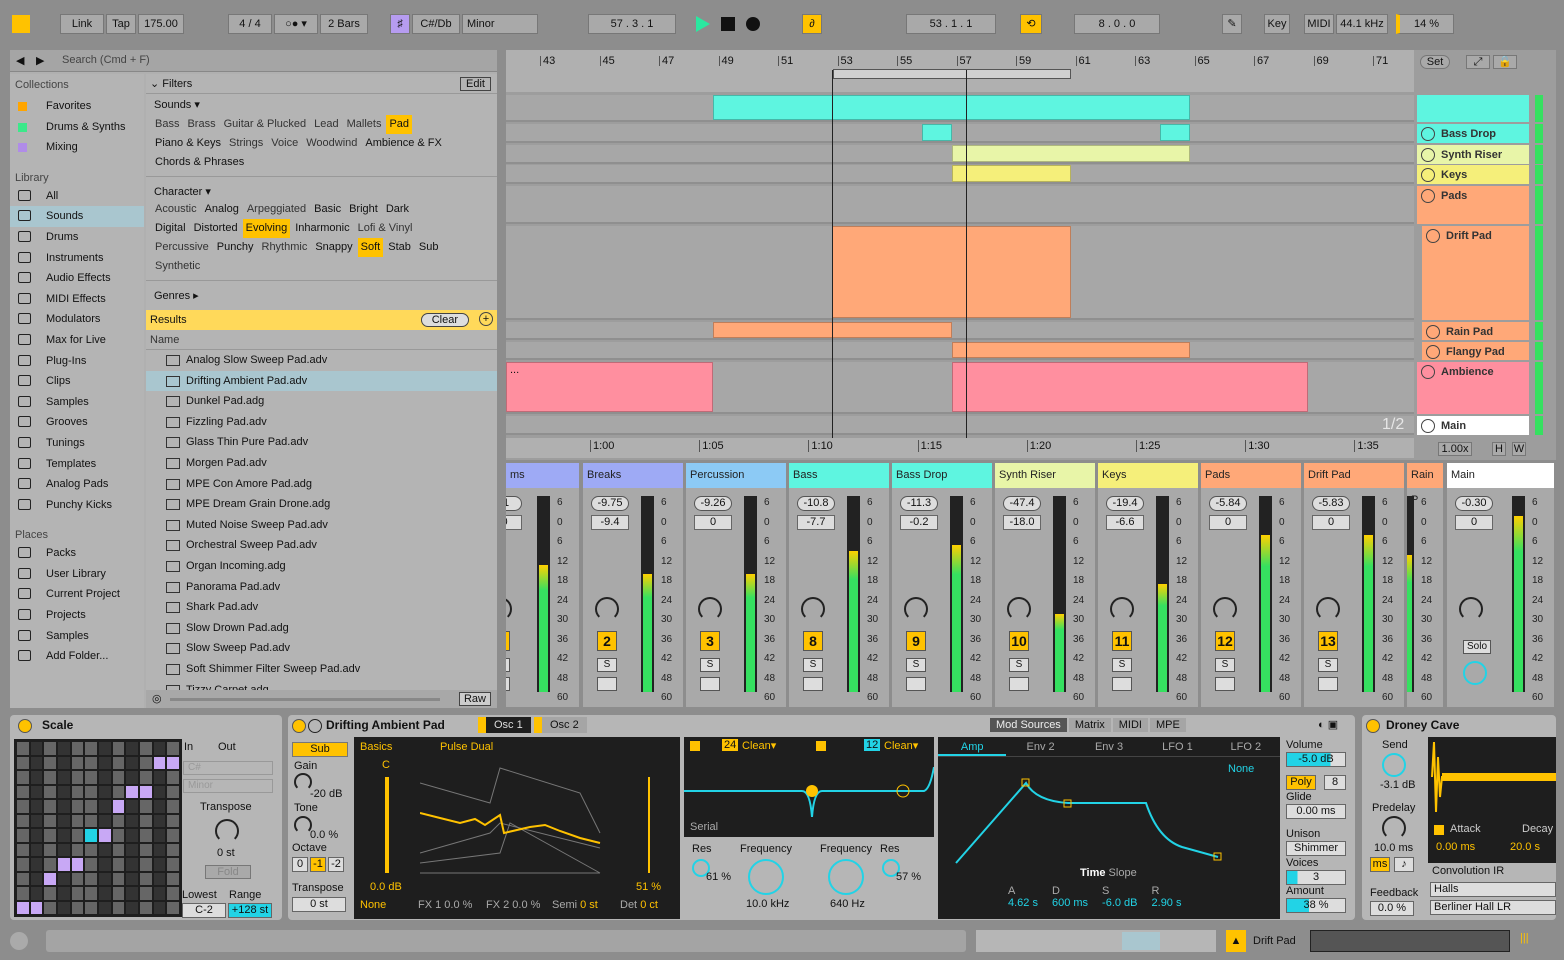 Image resolution: width=1564 pixels, height=960 pixels. Describe the element at coordinates (1473, 154) in the screenshot. I see `track-header-synth-riser: Synth Riser` at that location.